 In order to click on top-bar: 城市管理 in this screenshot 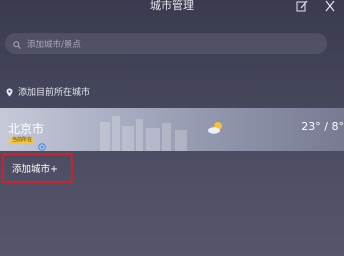, I will do `click(172, 10)`.